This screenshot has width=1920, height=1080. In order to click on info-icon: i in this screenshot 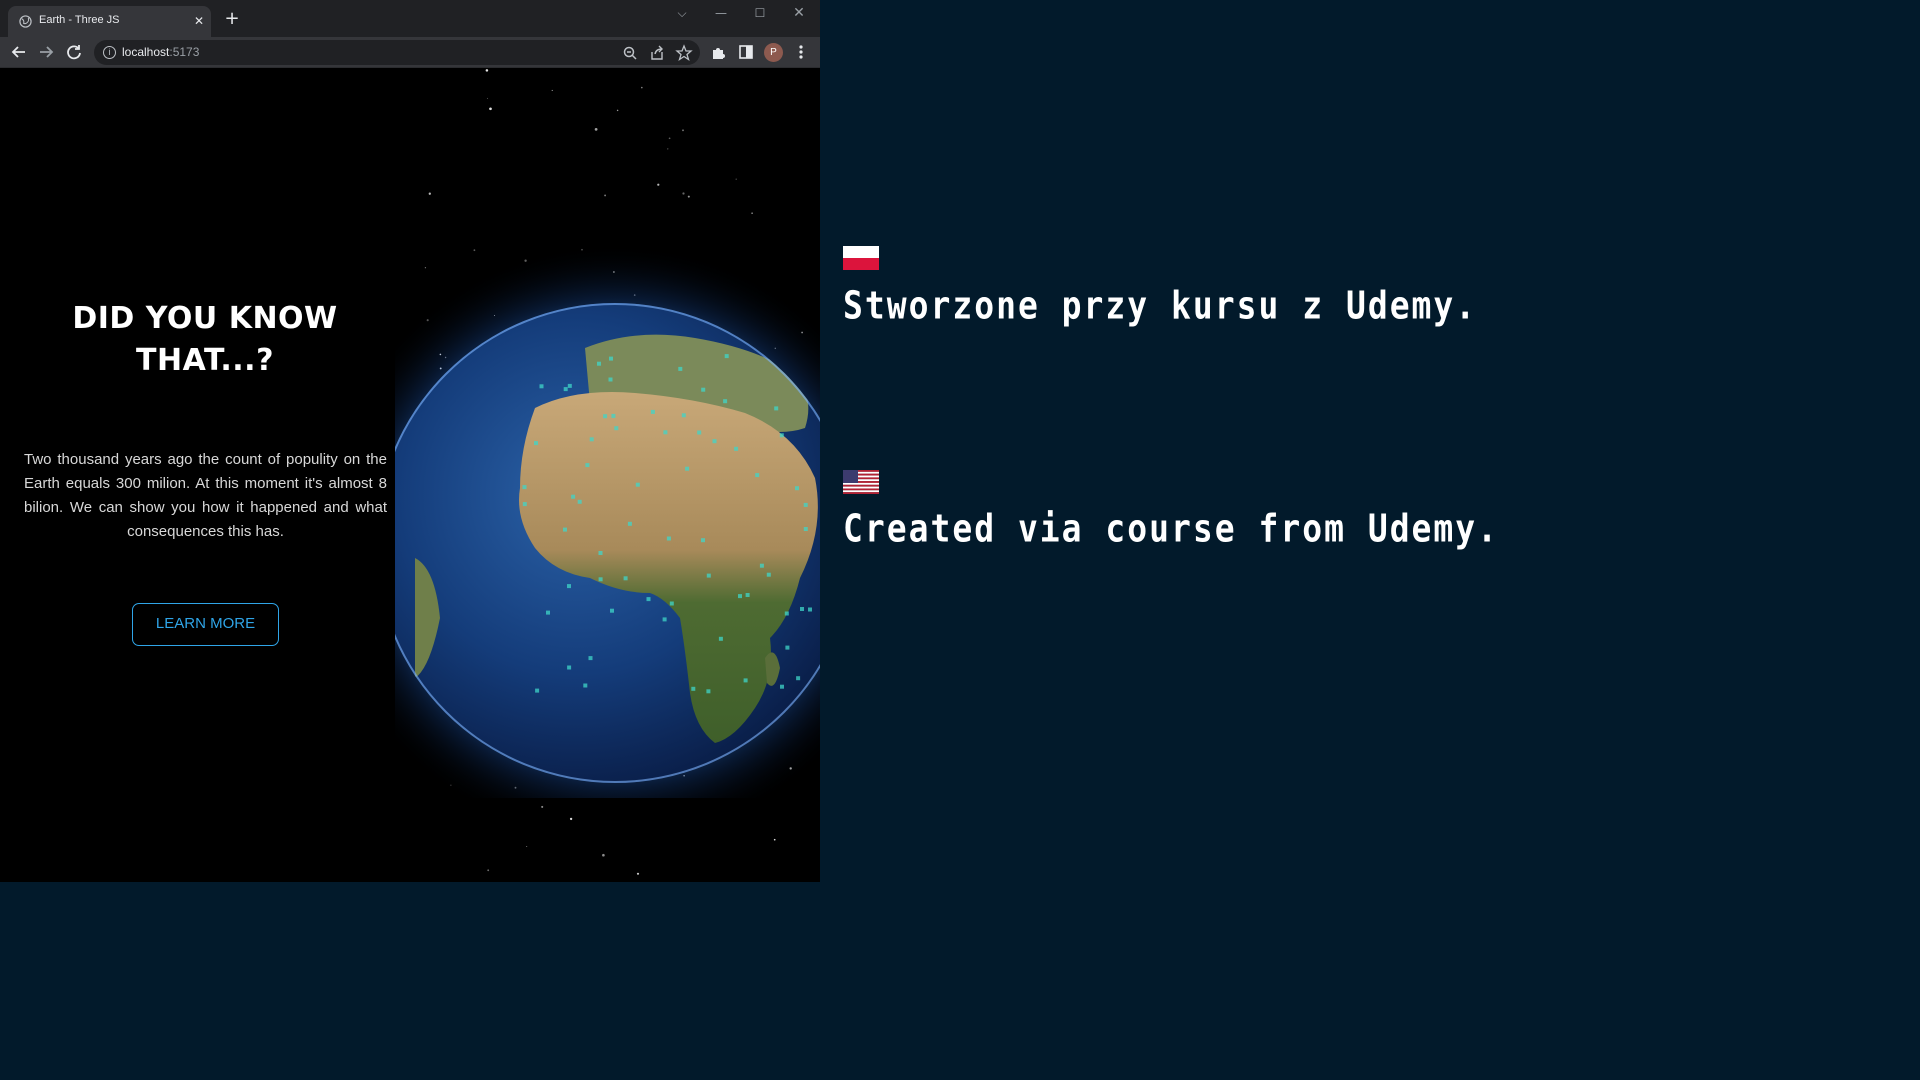, I will do `click(109, 52)`.